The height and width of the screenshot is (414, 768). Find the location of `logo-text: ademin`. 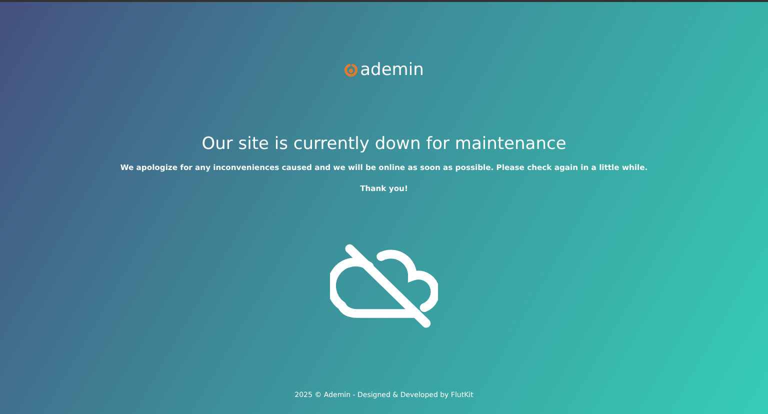

logo-text: ademin is located at coordinates (392, 70).